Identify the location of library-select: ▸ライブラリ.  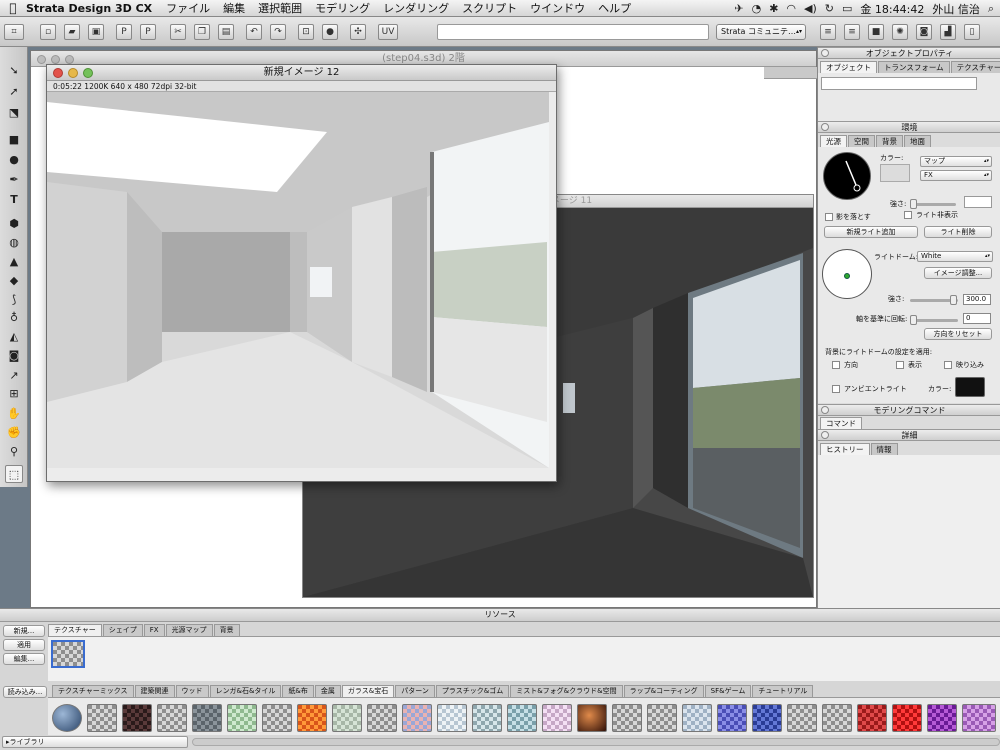
(95, 742).